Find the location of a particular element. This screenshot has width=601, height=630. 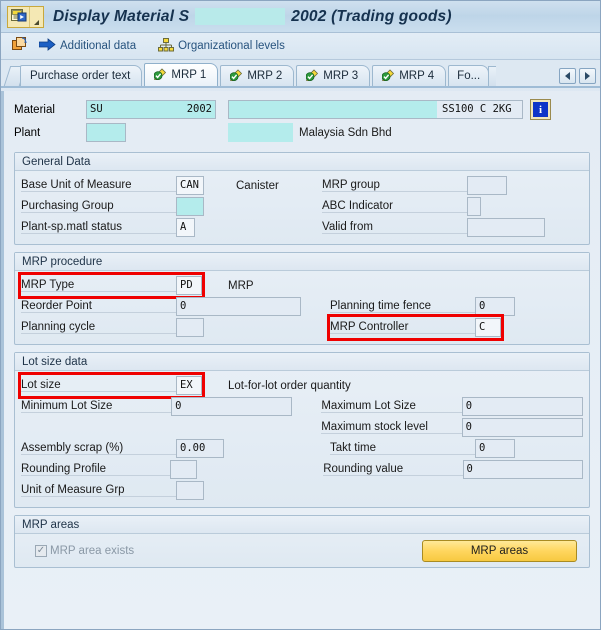

maximum-lot-size-label: Maximum Lot Size is located at coordinates (391, 406).